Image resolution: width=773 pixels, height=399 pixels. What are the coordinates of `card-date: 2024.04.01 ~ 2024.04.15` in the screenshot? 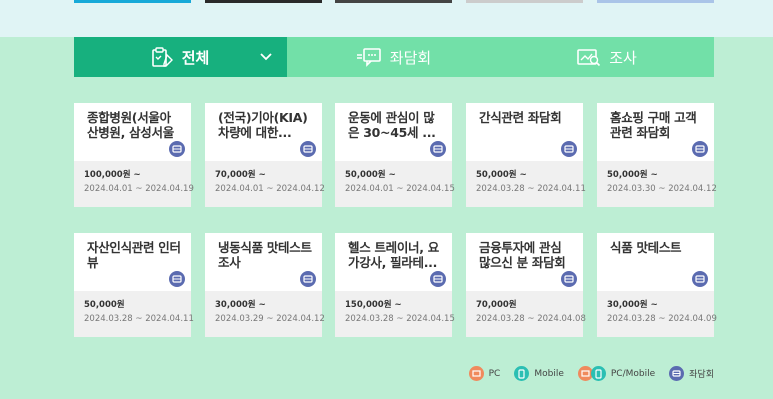 It's located at (400, 189).